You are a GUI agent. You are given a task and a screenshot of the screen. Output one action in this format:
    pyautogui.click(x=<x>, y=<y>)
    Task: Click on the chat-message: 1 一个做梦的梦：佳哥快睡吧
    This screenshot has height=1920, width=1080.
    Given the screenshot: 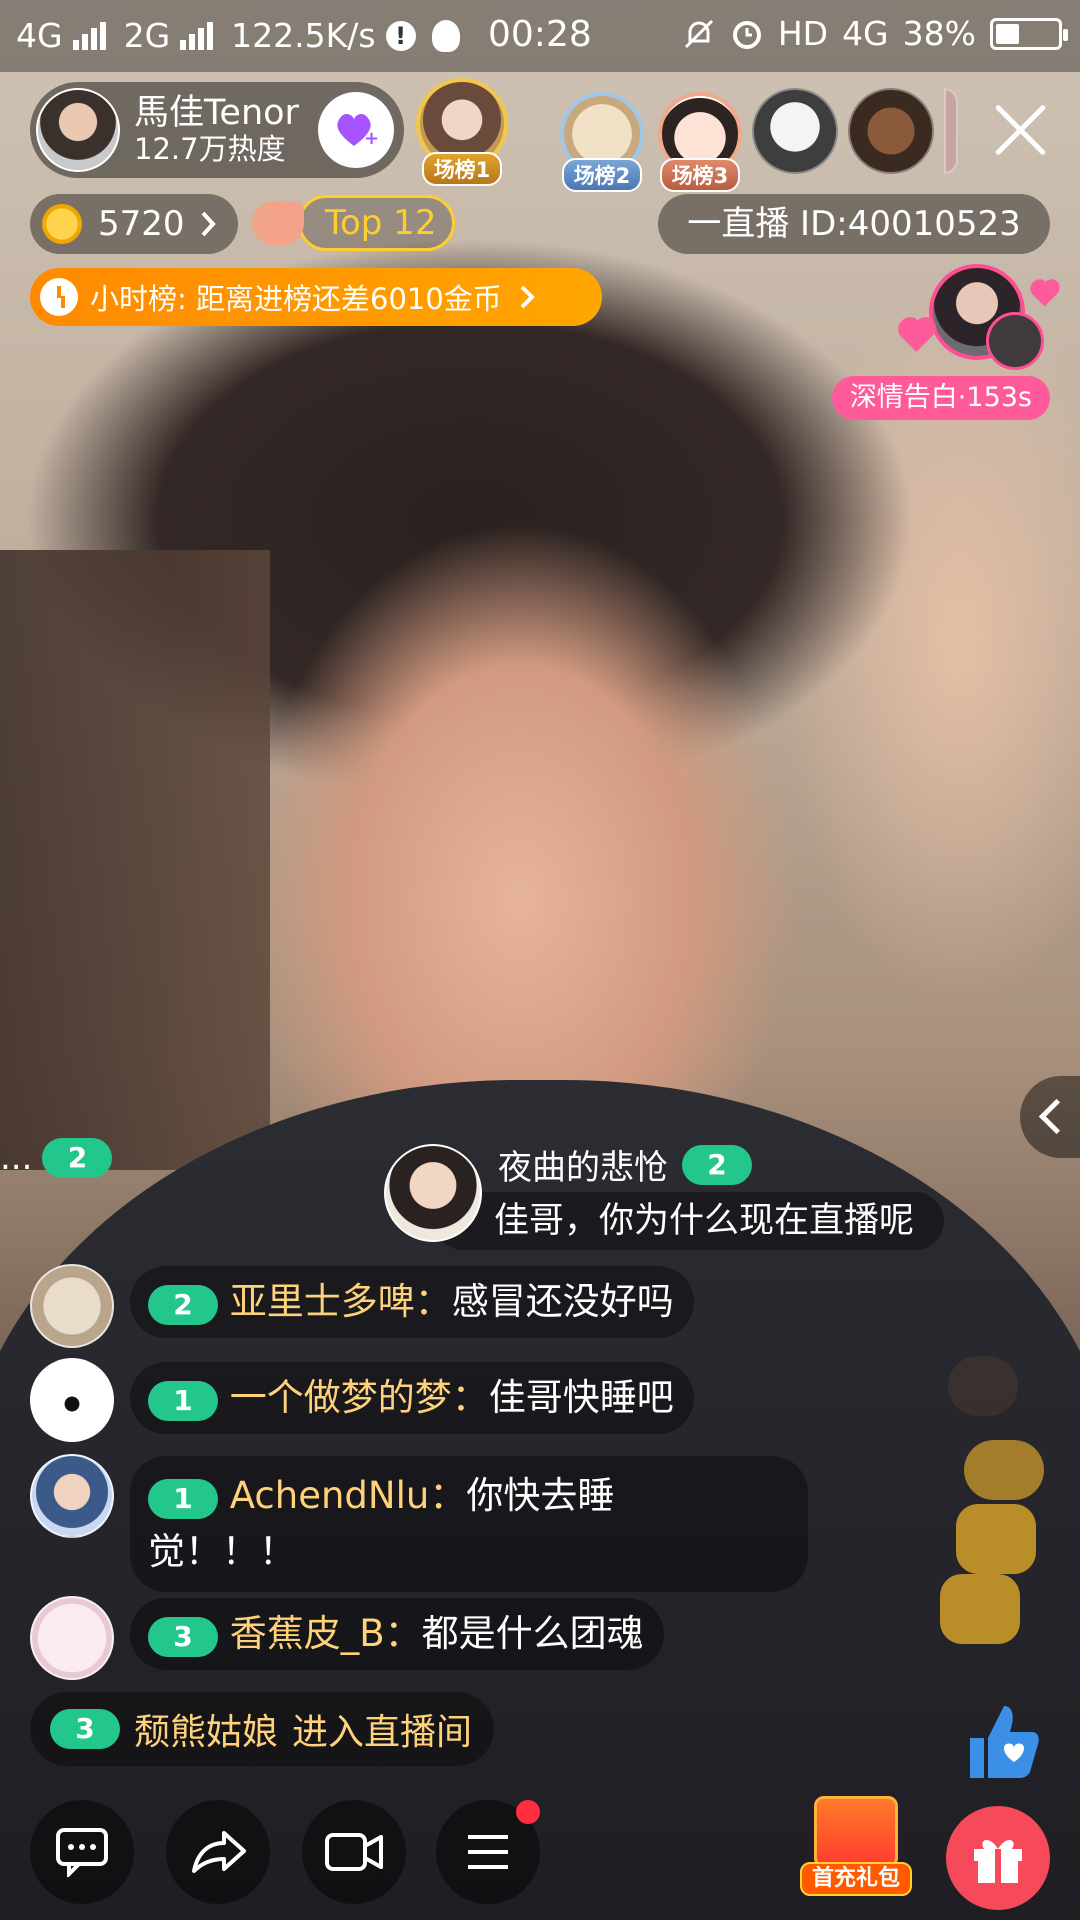 What is the action you would take?
    pyautogui.click(x=412, y=1398)
    